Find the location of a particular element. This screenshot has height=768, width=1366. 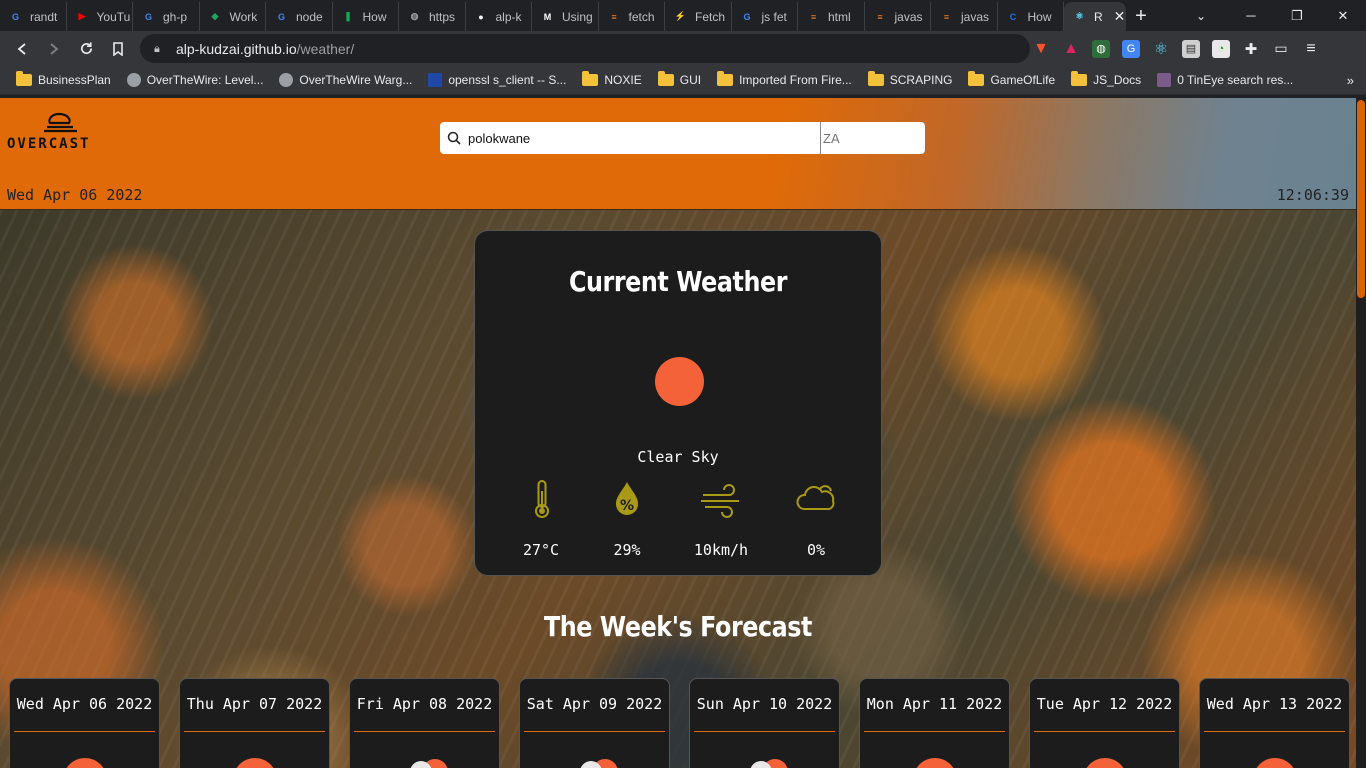

city-search-input is located at coordinates (644, 138).